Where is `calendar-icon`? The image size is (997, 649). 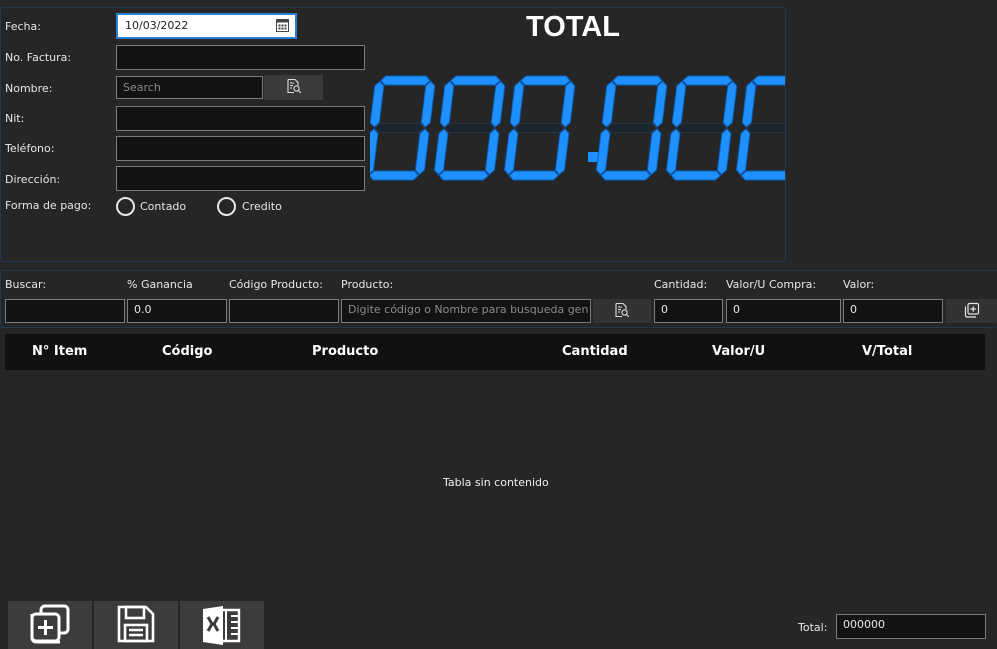
calendar-icon is located at coordinates (282, 27).